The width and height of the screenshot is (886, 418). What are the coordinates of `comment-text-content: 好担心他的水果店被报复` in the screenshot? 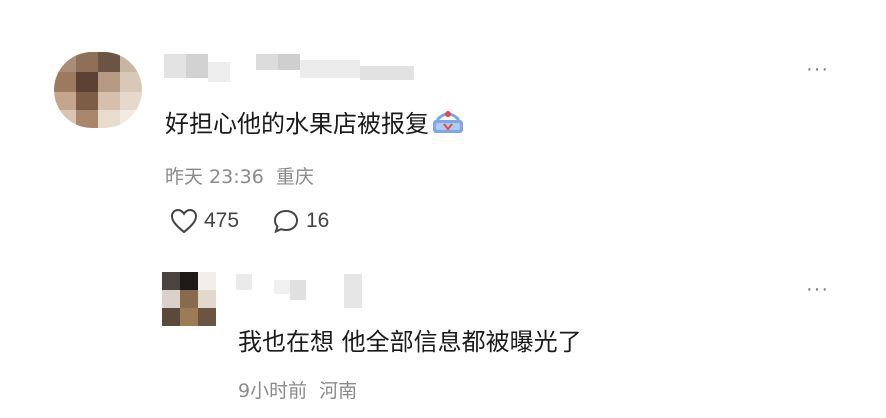 It's located at (297, 124).